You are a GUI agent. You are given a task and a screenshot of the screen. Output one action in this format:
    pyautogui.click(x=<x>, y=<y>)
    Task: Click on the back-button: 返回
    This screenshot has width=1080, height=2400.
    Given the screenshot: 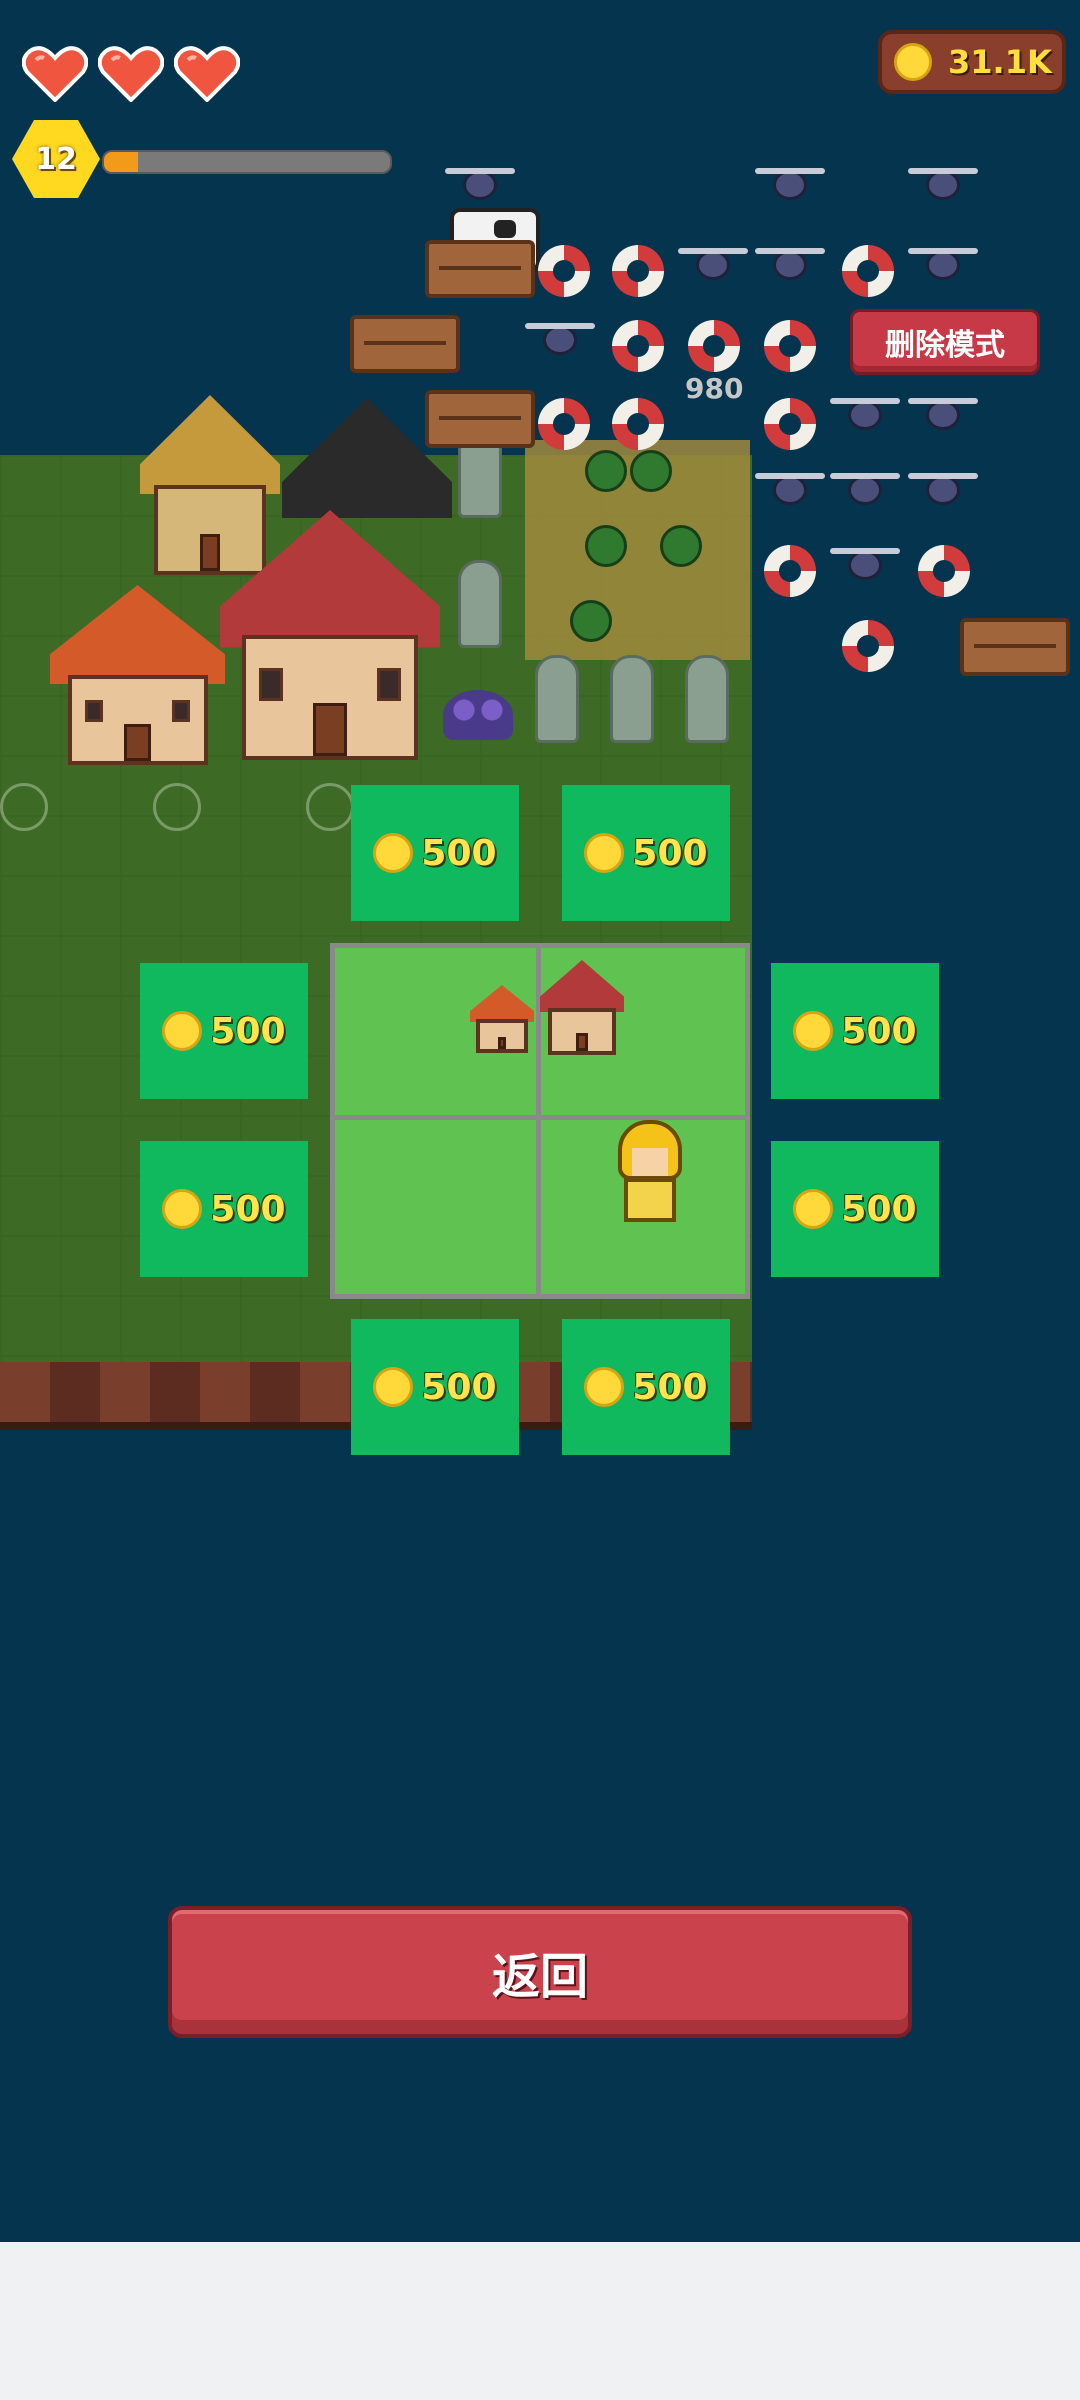 What is the action you would take?
    pyautogui.click(x=540, y=1972)
    